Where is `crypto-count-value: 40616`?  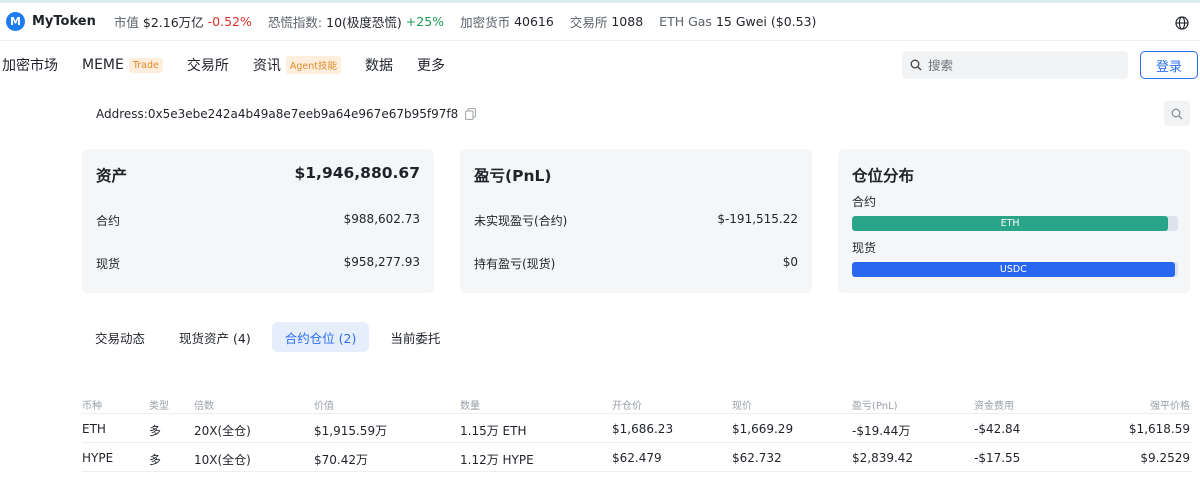 crypto-count-value: 40616 is located at coordinates (534, 21).